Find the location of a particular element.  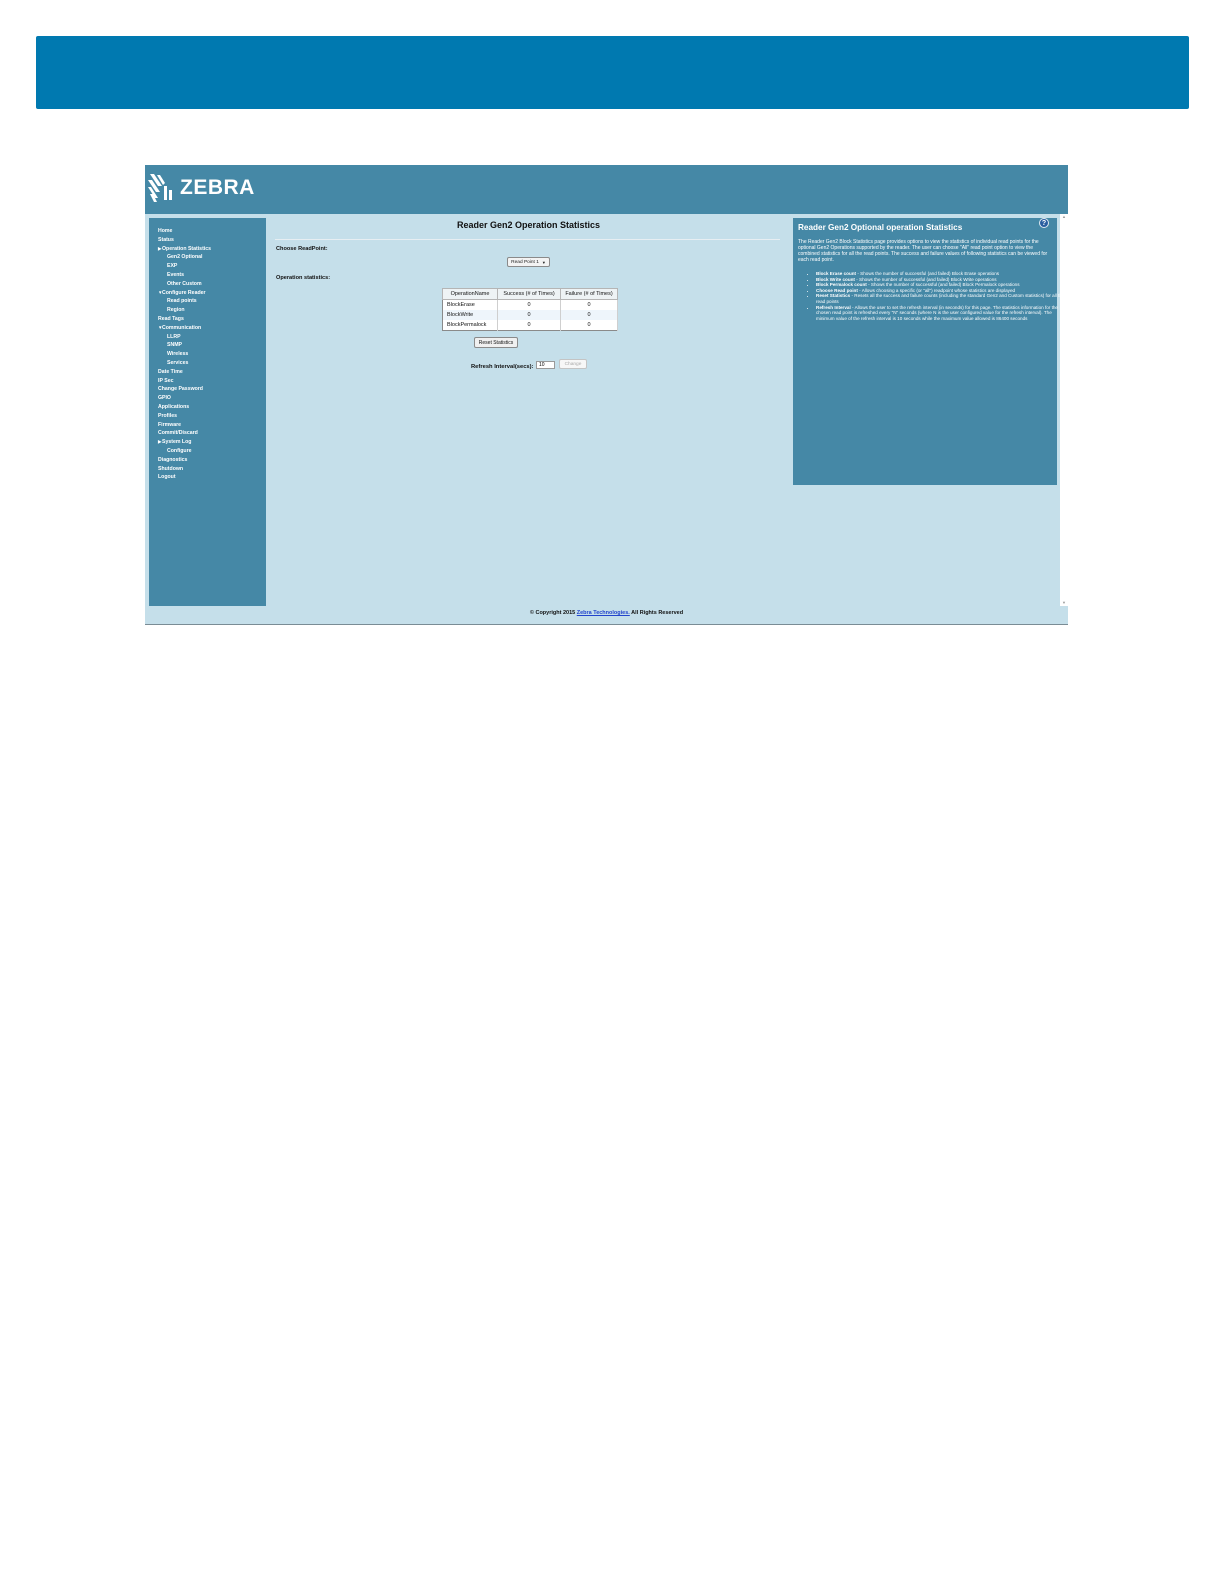

sidebar-item-label: Communication is located at coordinates (182, 327).